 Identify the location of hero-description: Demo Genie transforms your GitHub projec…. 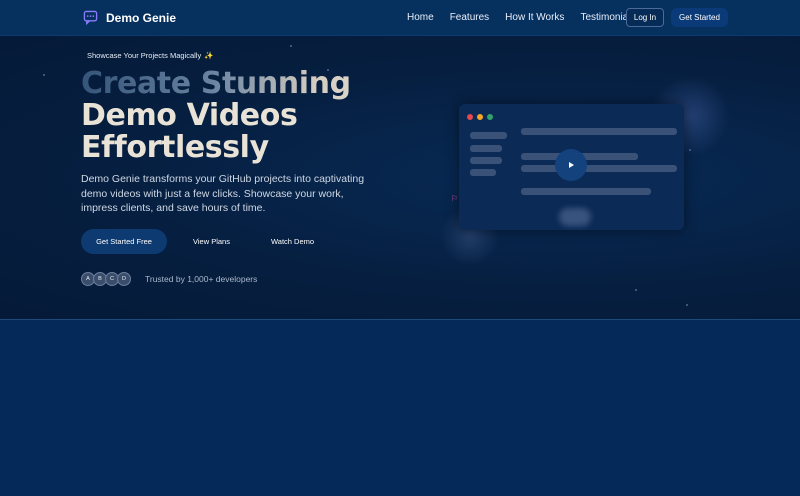
(223, 193).